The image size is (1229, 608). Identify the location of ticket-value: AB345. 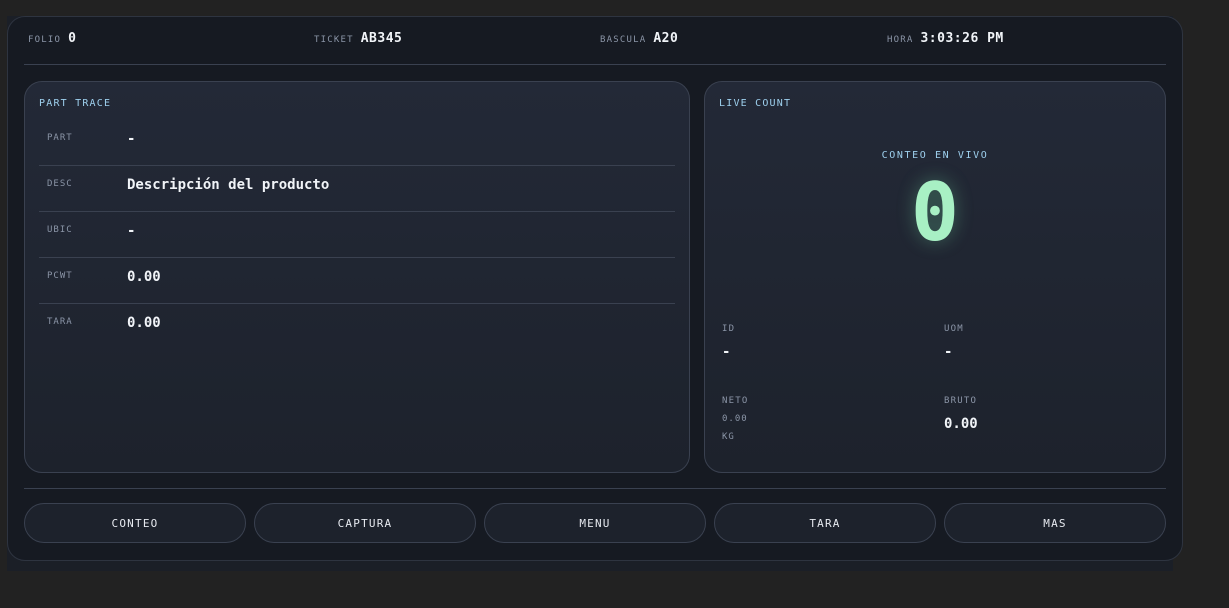
(381, 38).